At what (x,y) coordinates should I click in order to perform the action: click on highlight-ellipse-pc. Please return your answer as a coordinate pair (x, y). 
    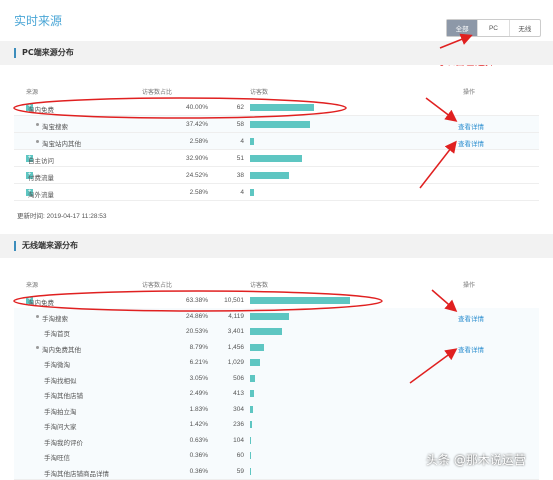
    Looking at the image, I should click on (180, 108).